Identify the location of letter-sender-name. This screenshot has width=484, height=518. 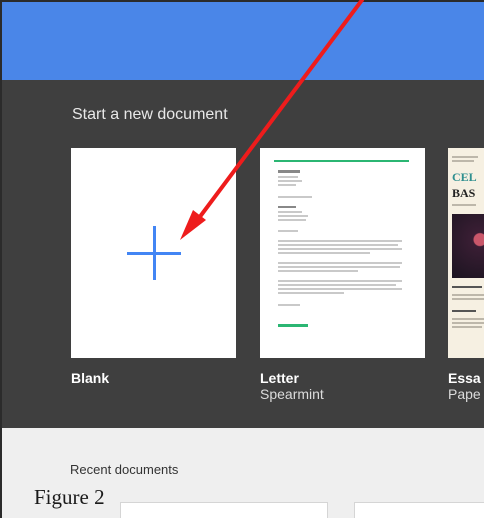
(289, 171).